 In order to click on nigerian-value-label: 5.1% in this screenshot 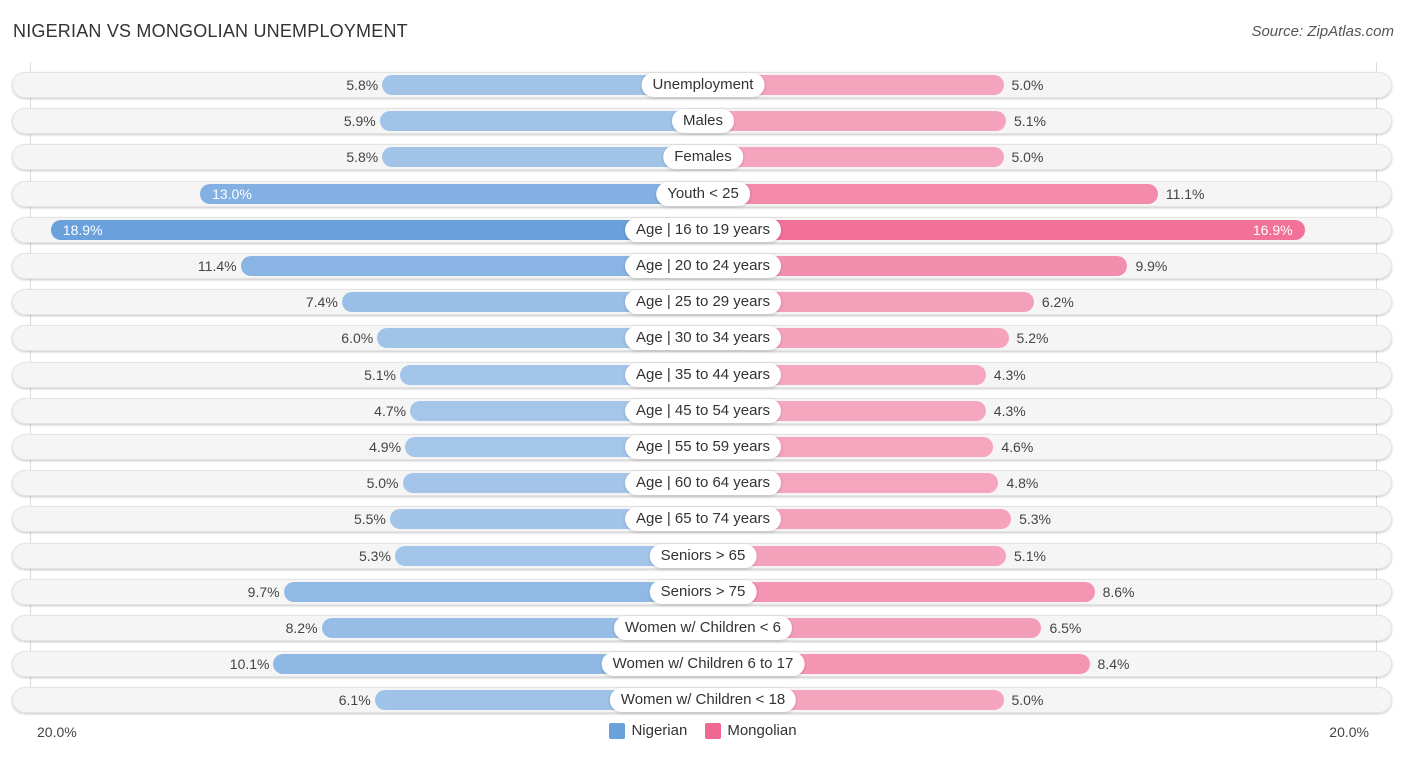, I will do `click(380, 374)`.